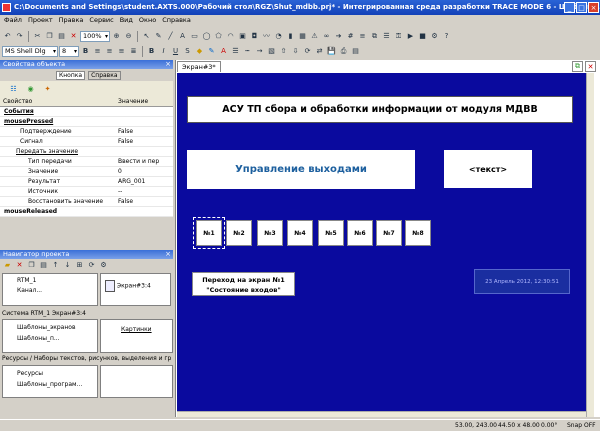 The height and width of the screenshot is (431, 600). I want to click on paste-item-icon: ▤, so click(43, 265).